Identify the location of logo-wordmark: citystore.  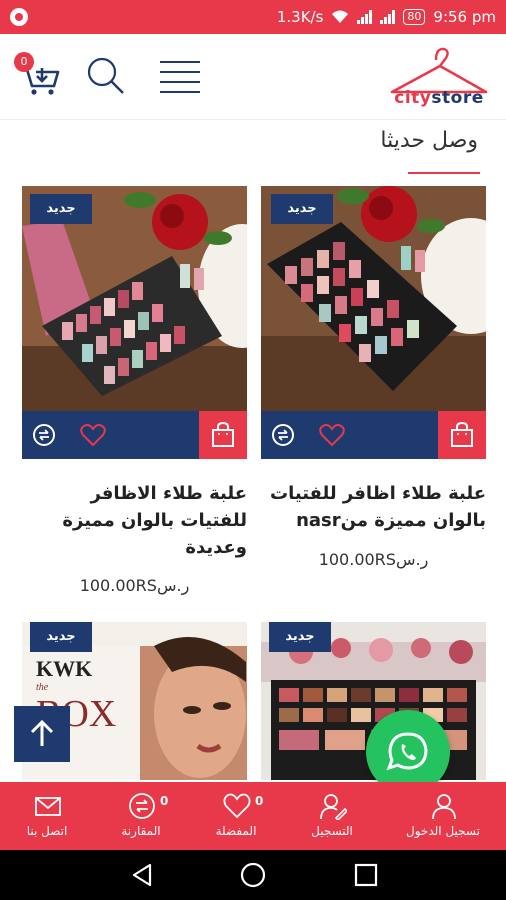
(439, 98).